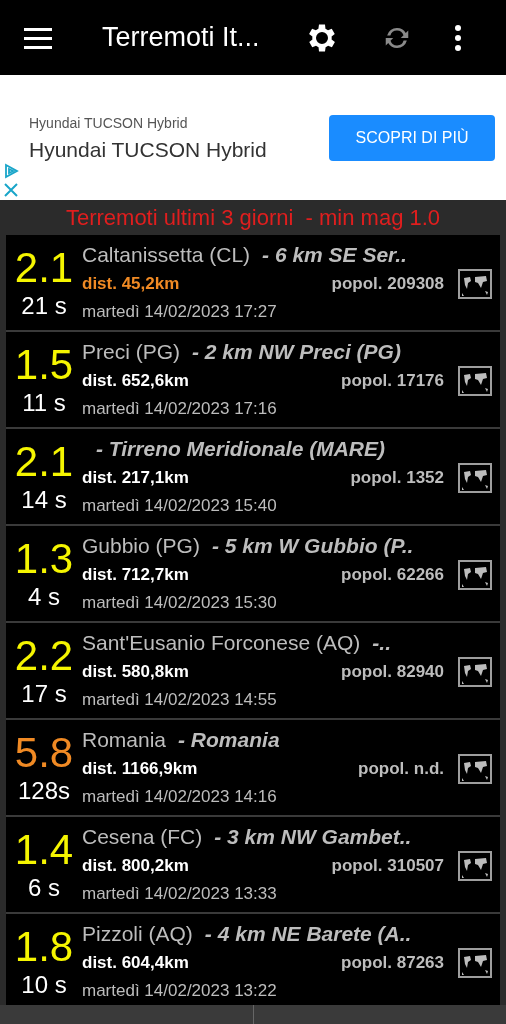  Describe the element at coordinates (44, 984) in the screenshot. I see `duration: 10 s` at that location.